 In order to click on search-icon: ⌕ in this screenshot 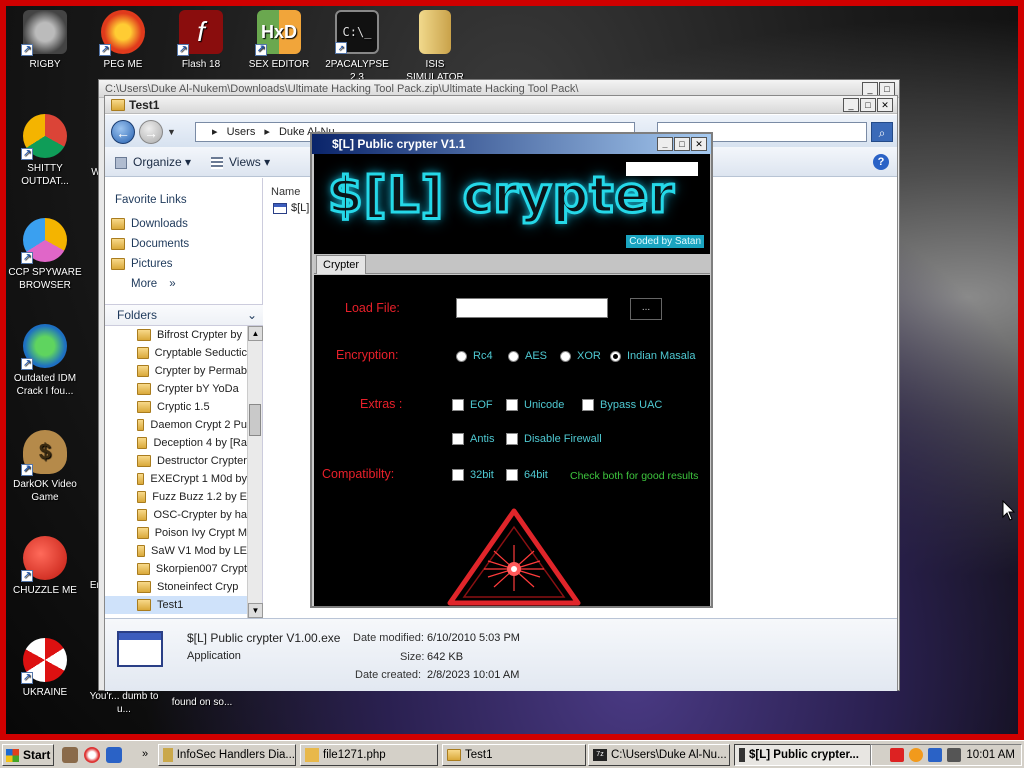, I will do `click(882, 132)`.